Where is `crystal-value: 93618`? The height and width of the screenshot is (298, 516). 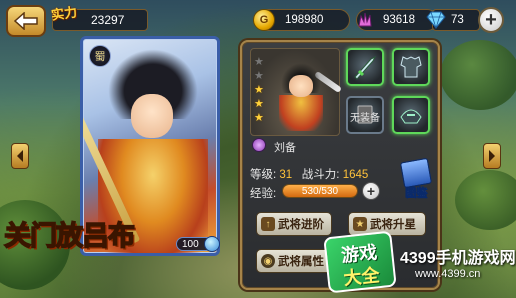
crystal-value: 93618 is located at coordinates (399, 20).